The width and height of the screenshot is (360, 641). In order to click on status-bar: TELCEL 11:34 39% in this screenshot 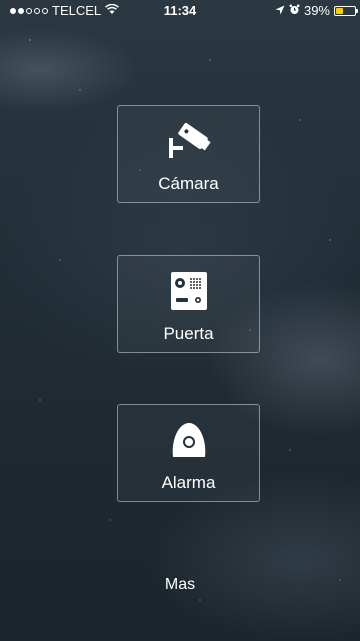, I will do `click(180, 11)`.